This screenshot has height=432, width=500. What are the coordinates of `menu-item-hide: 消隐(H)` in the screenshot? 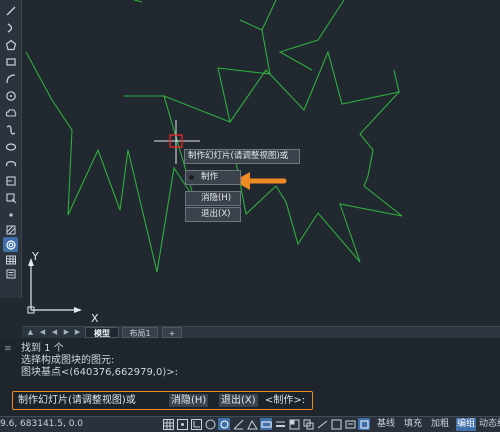 It's located at (213, 198).